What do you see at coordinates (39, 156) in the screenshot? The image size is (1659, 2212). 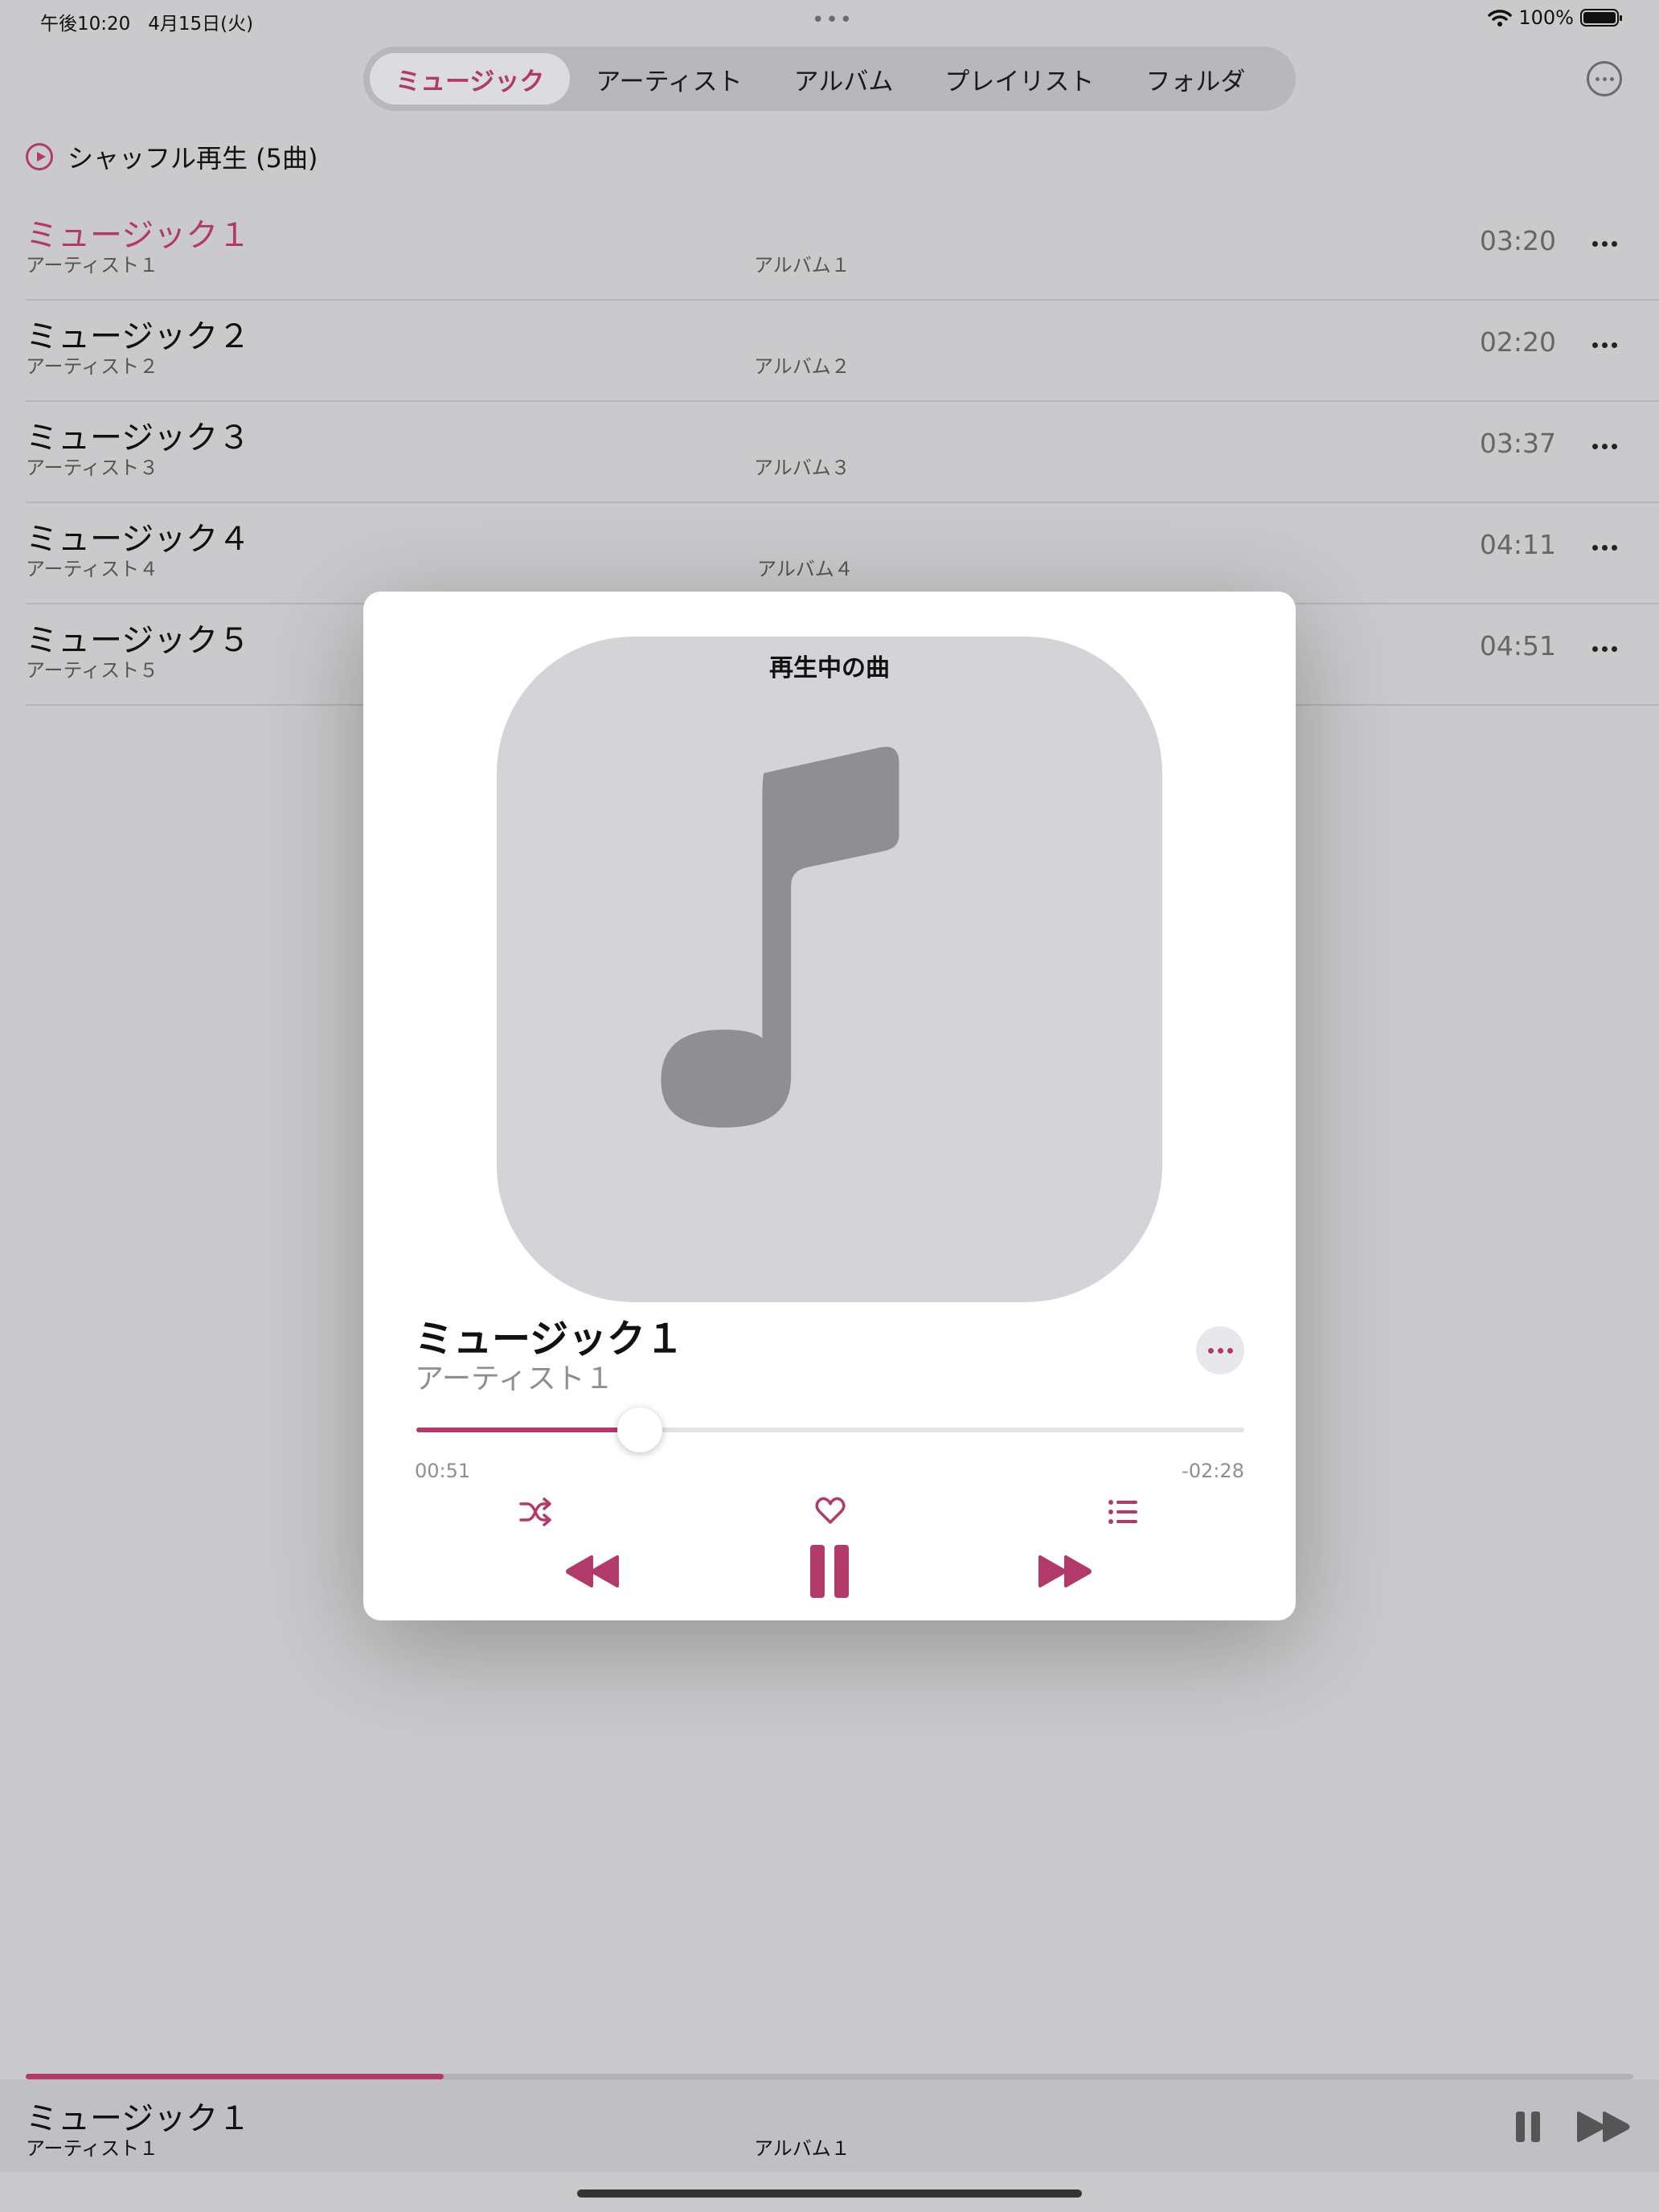 I see `play-circle-icon` at bounding box center [39, 156].